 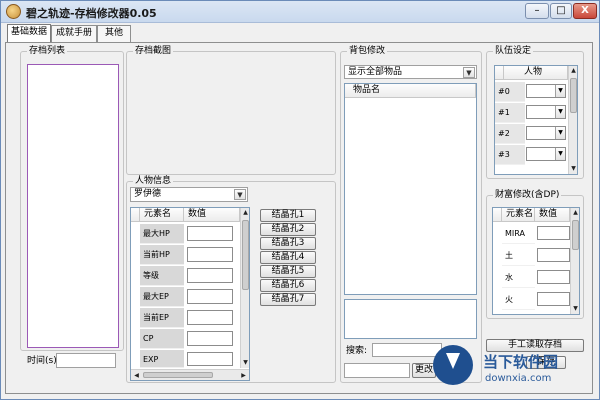 I want to click on time-label: 时间(s):, so click(x=43, y=361).